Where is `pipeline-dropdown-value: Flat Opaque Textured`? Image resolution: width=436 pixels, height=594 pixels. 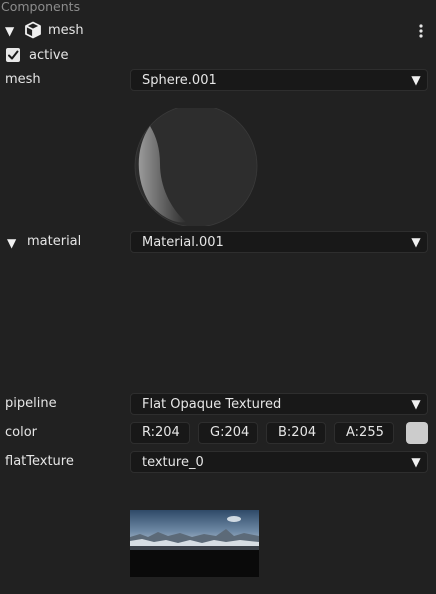
pipeline-dropdown-value: Flat Opaque Textured is located at coordinates (212, 404).